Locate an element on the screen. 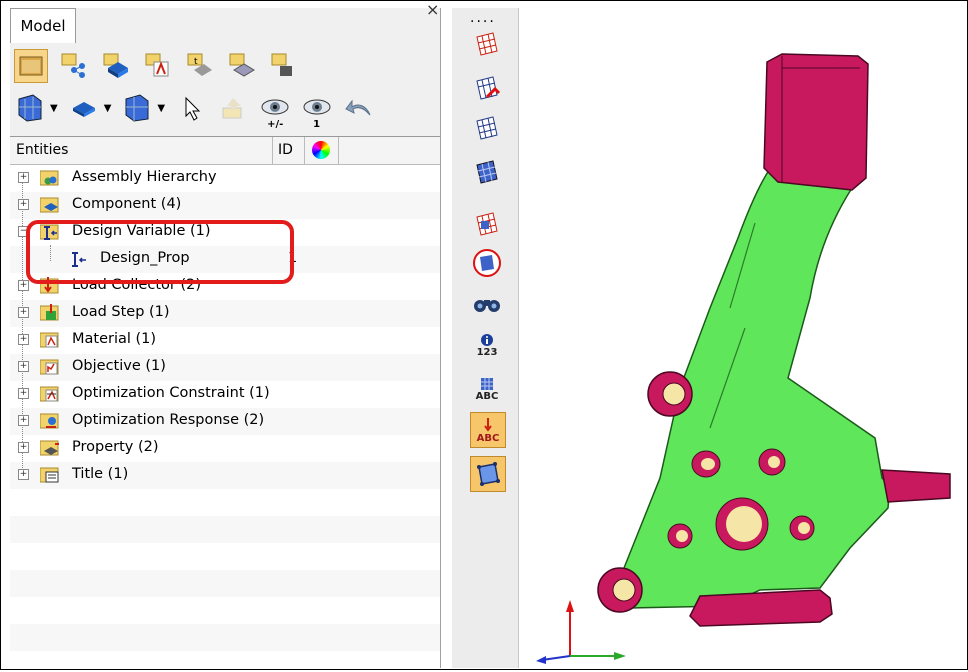  tree-item-label: Optimization Constraint (1) is located at coordinates (171, 393).